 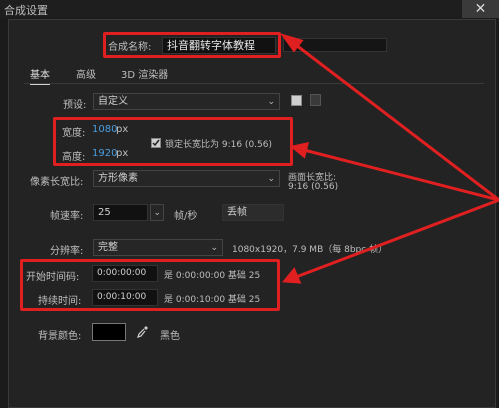 I want to click on annotation-arrowhead-dimensions, so click(x=299, y=150).